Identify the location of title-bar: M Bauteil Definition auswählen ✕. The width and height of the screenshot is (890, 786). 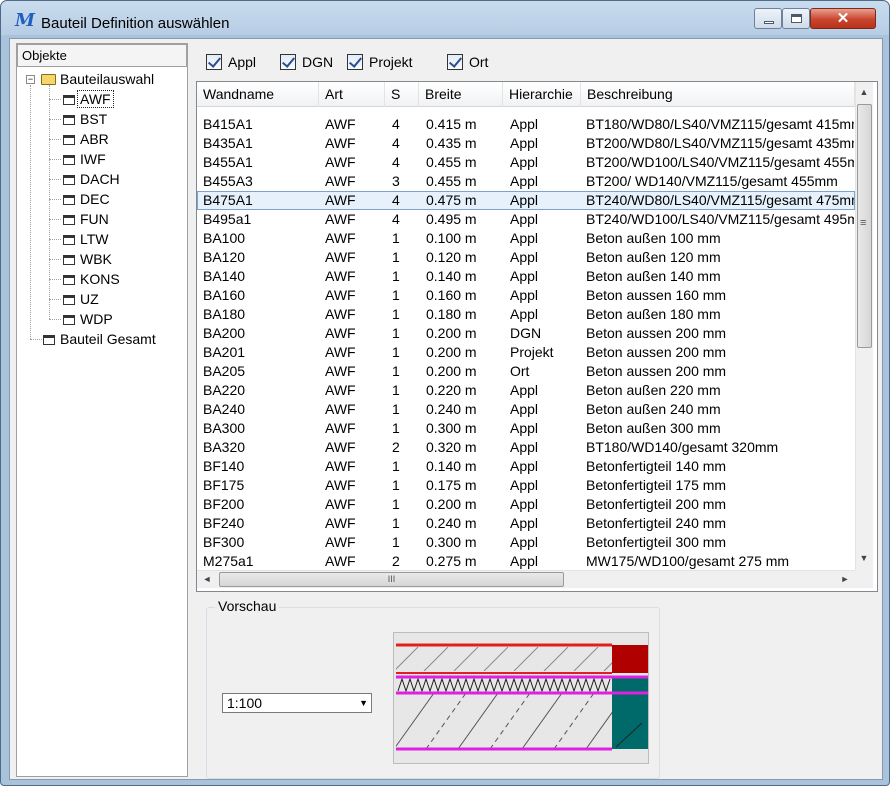
(445, 19).